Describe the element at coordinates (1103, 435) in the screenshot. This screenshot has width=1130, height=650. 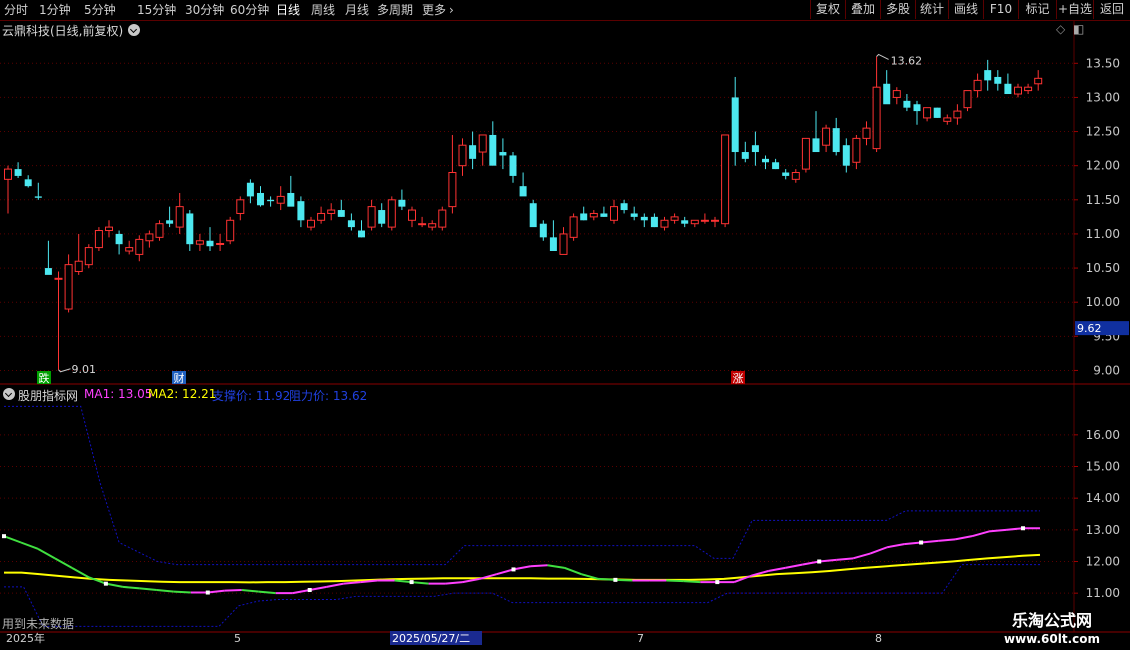
I see `indicator-tick-label: 16.00` at that location.